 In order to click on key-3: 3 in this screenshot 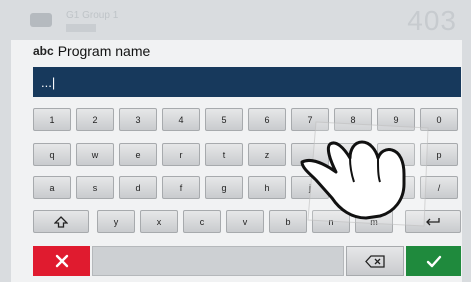, I will do `click(138, 119)`.